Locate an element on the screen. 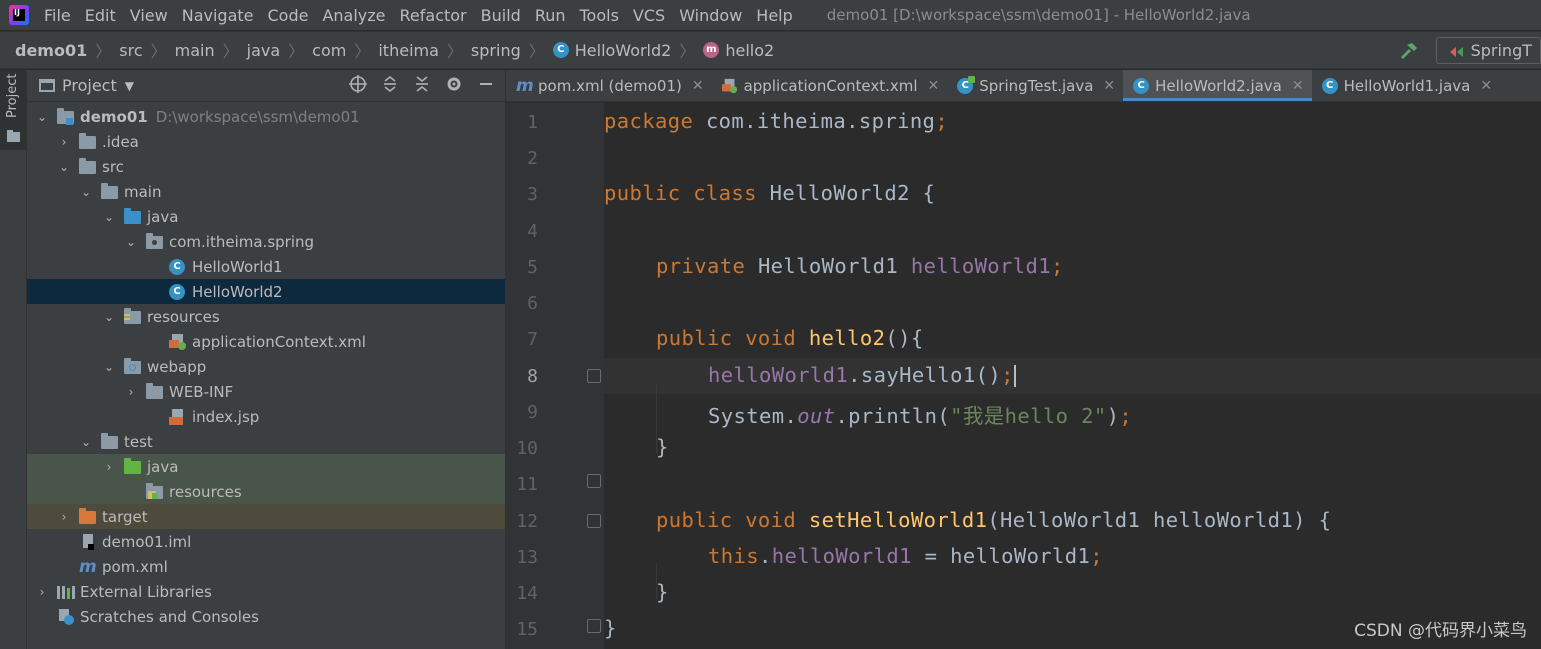 The width and height of the screenshot is (1541, 649). tree-item-main: ⌄ main is located at coordinates (266, 191).